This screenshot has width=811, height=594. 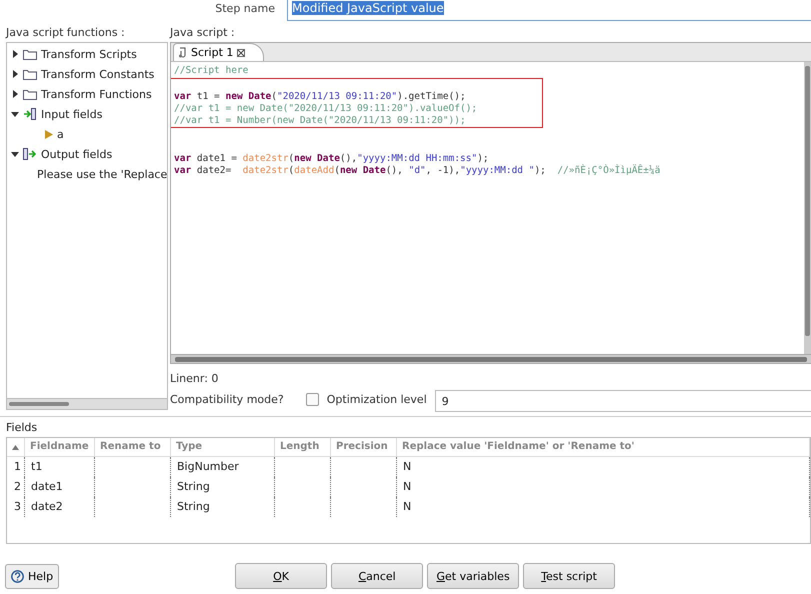 What do you see at coordinates (32, 576) in the screenshot?
I see `help-button: Help` at bounding box center [32, 576].